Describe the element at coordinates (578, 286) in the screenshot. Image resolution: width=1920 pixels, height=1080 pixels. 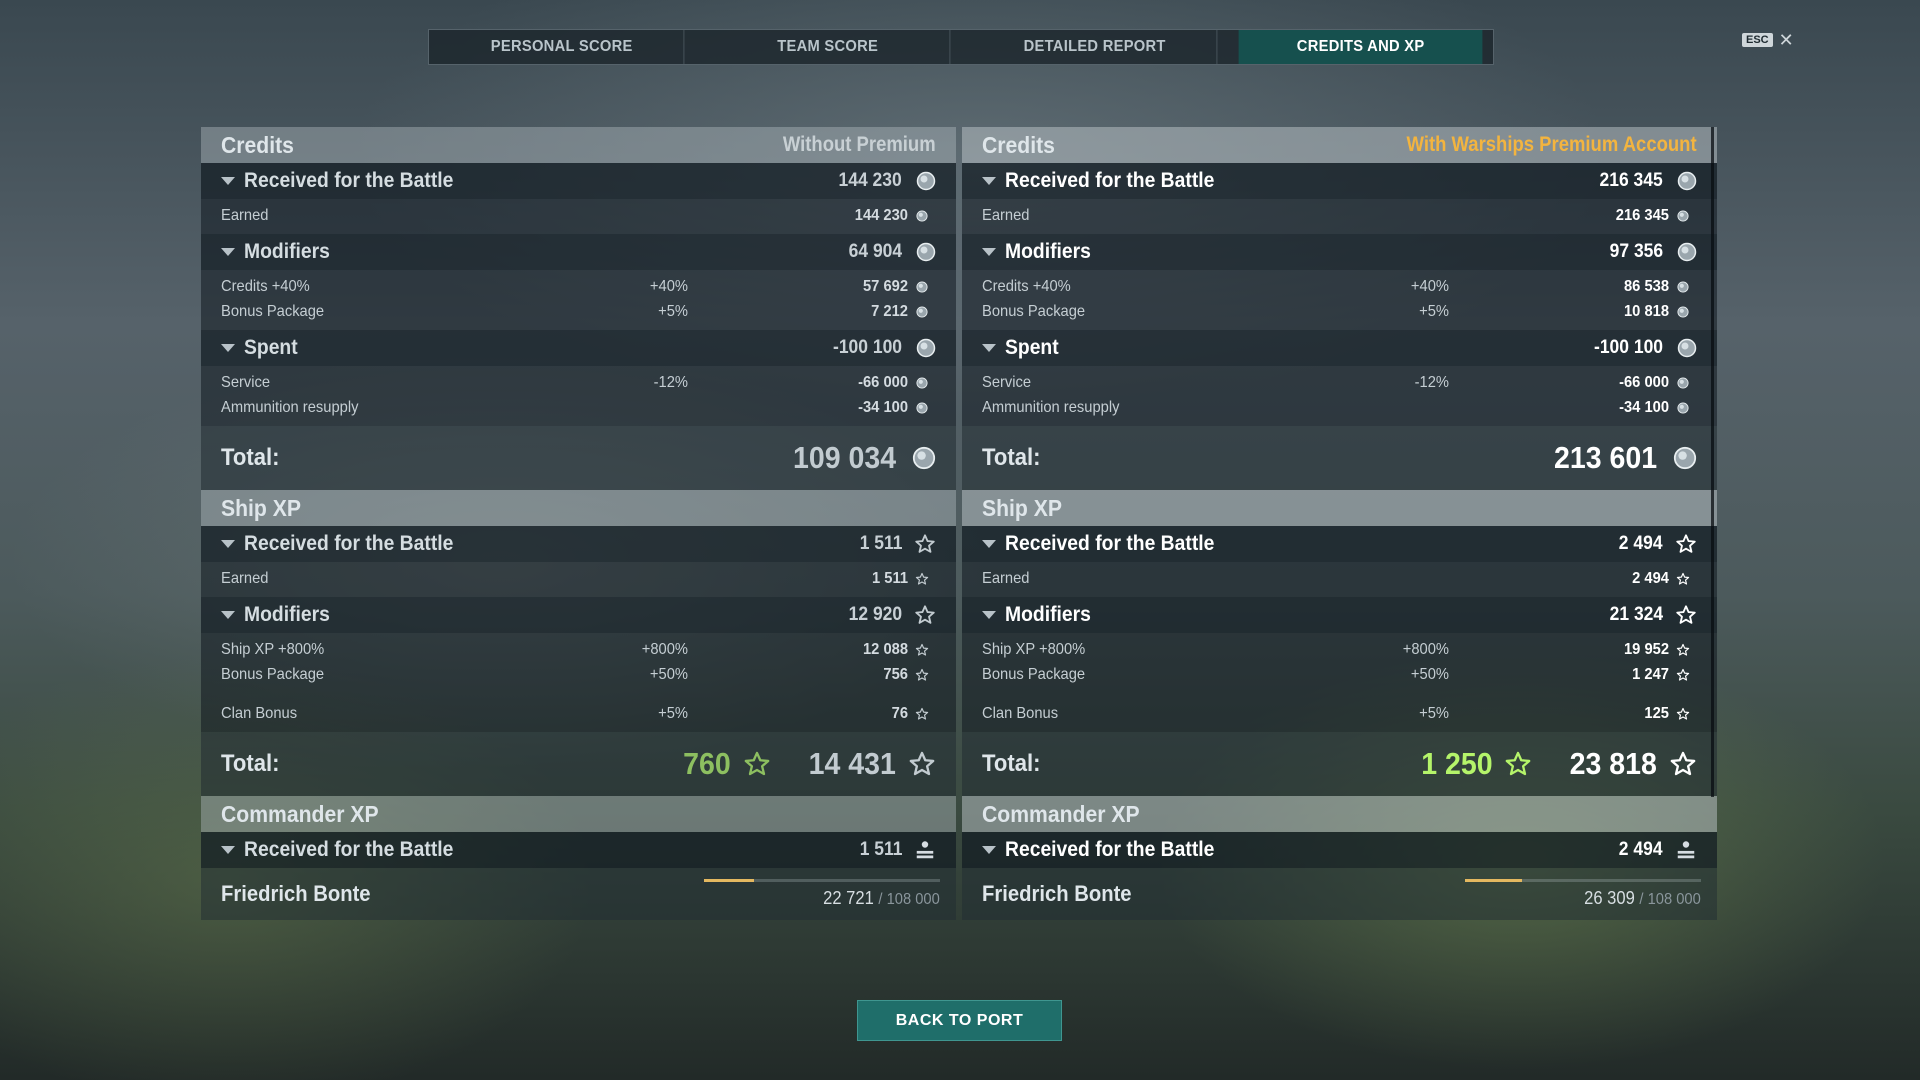
I see `detail-row: Credits +40% +40% 57 692` at that location.